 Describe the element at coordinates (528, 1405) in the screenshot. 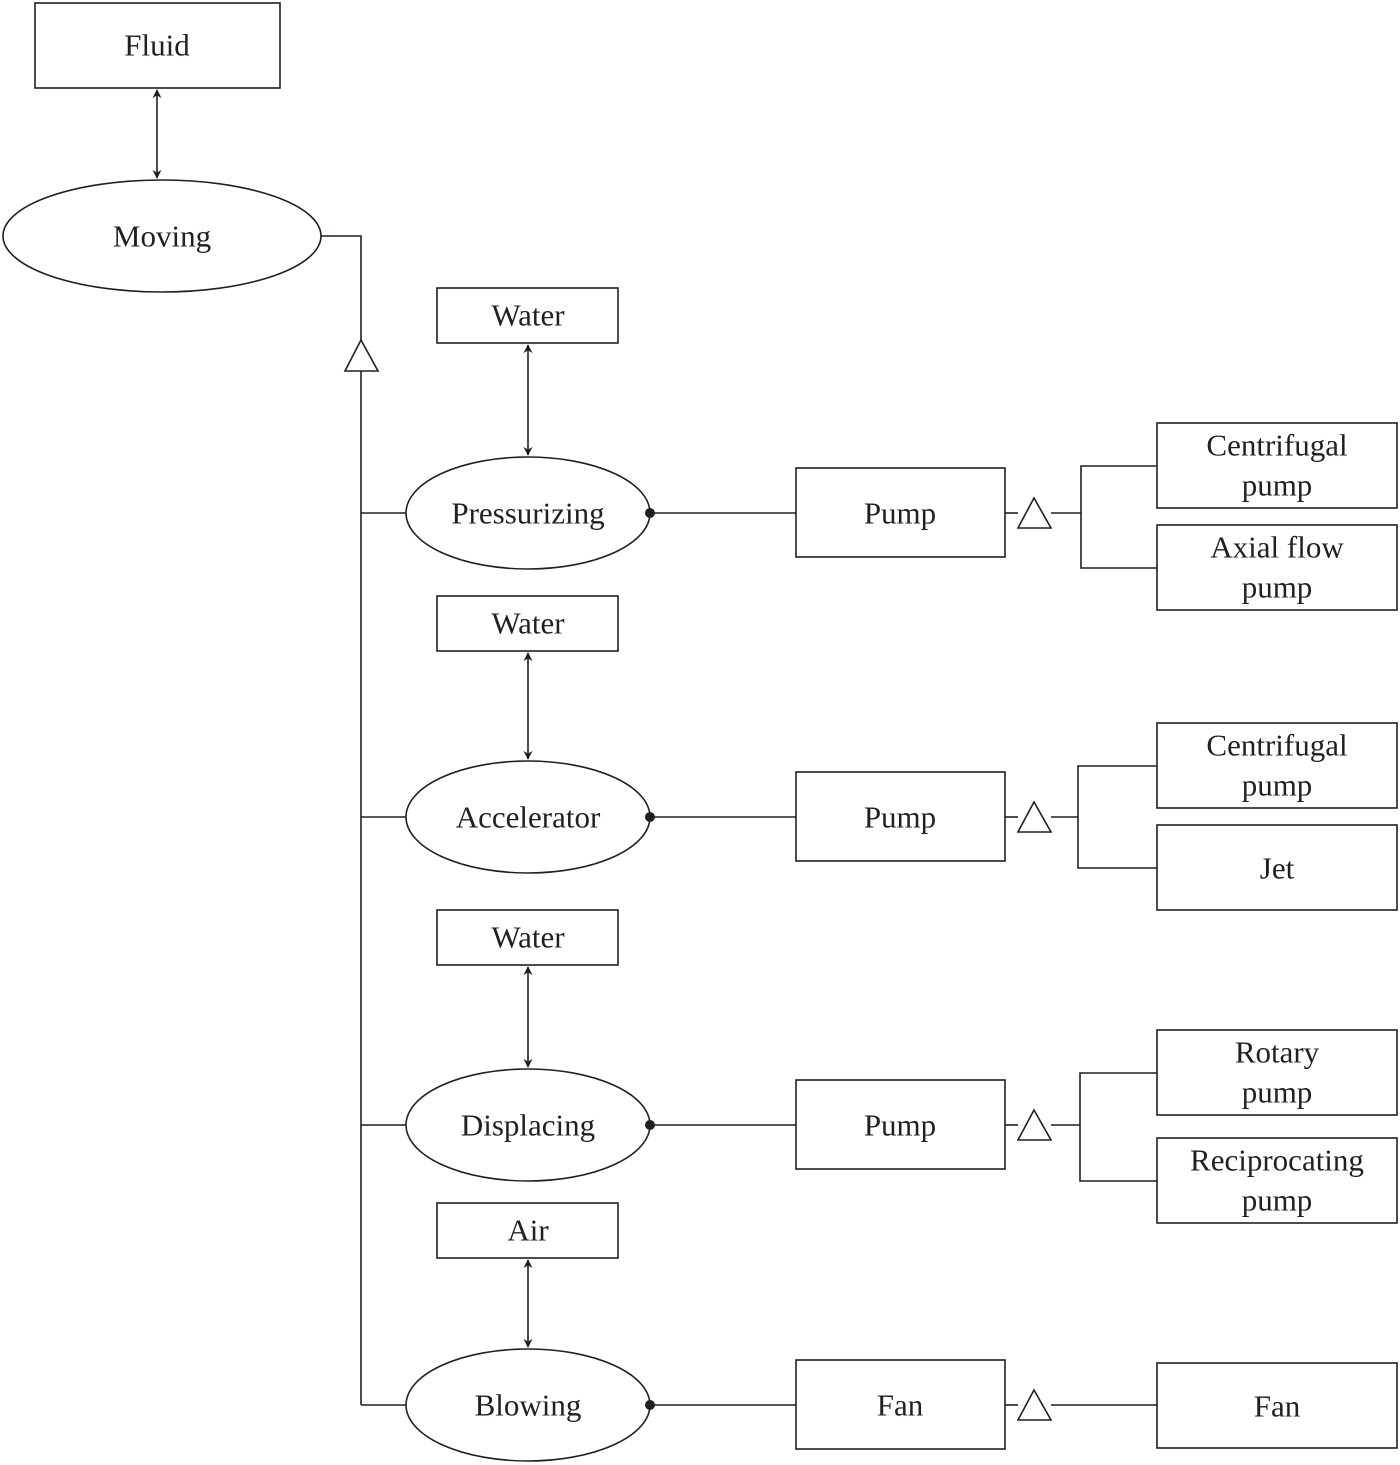

I see `function-label: Blowing` at that location.